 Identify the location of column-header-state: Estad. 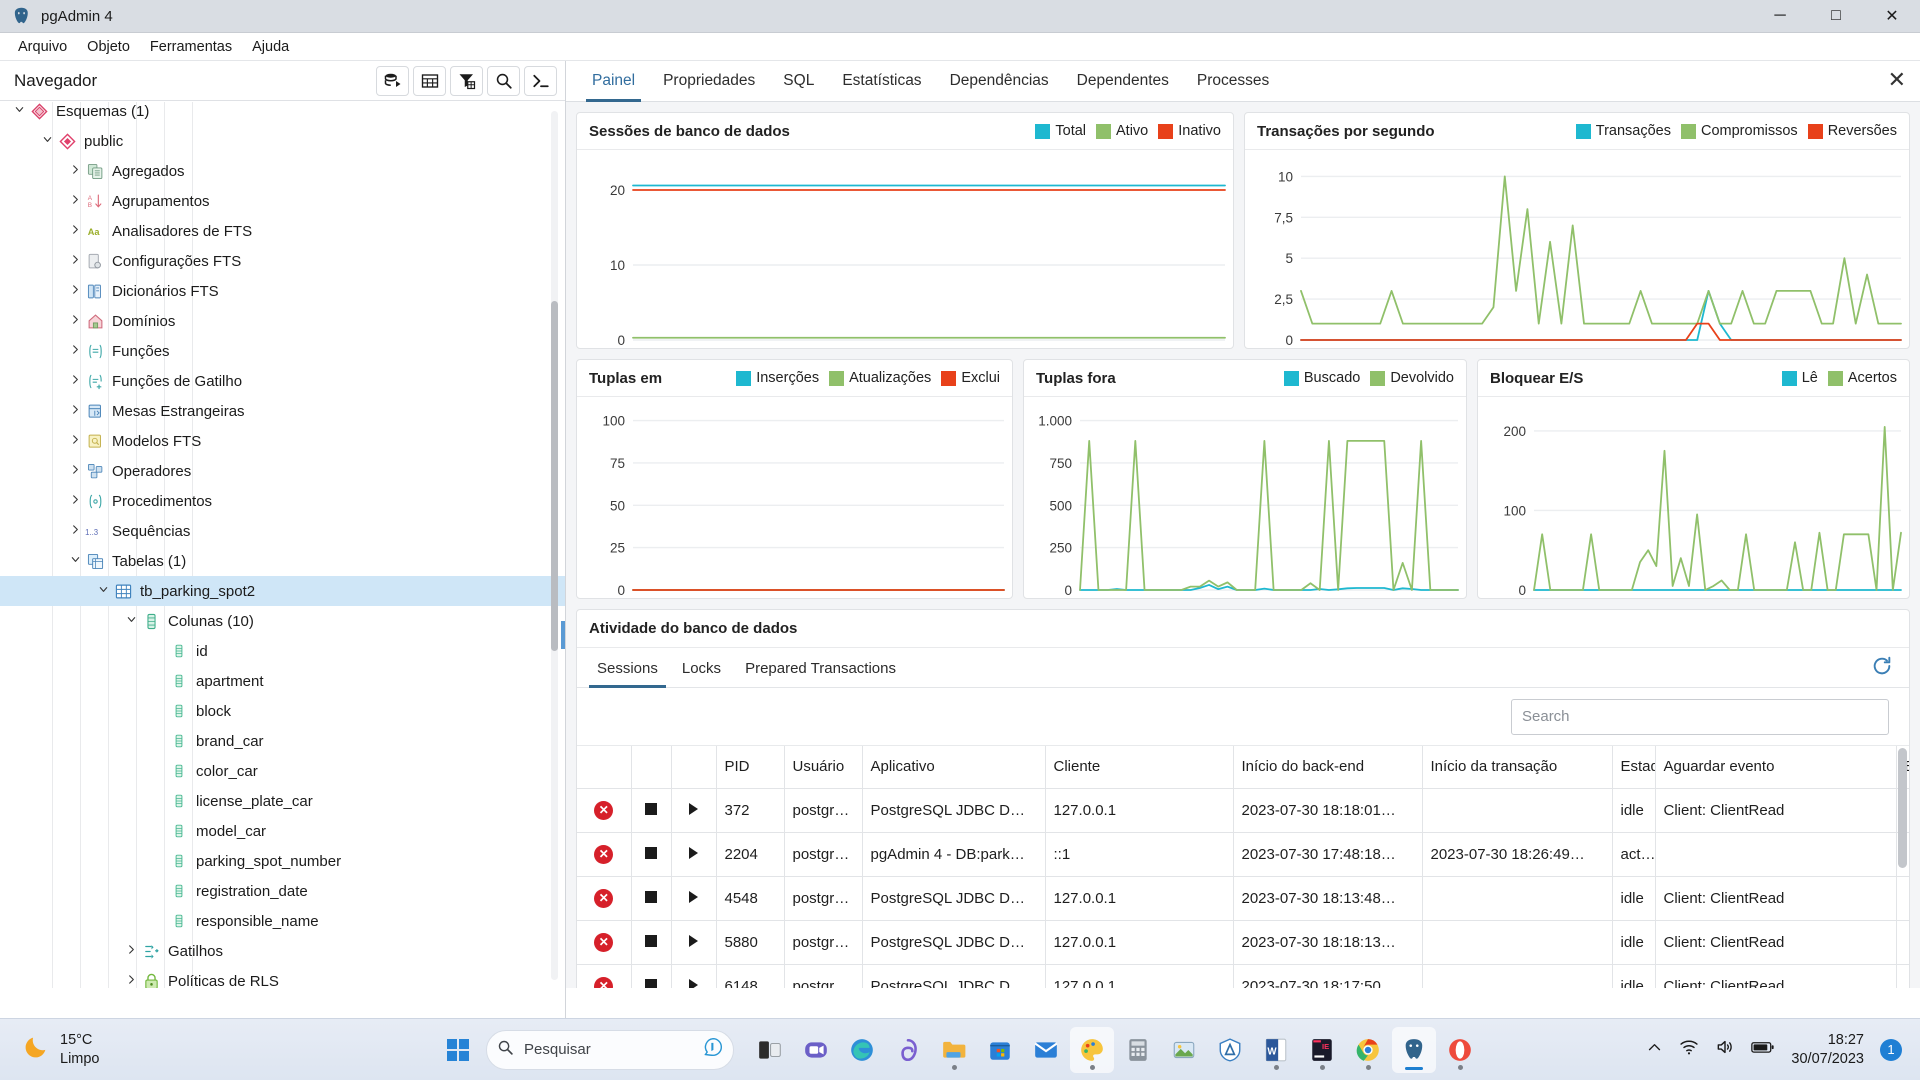
(1634, 767).